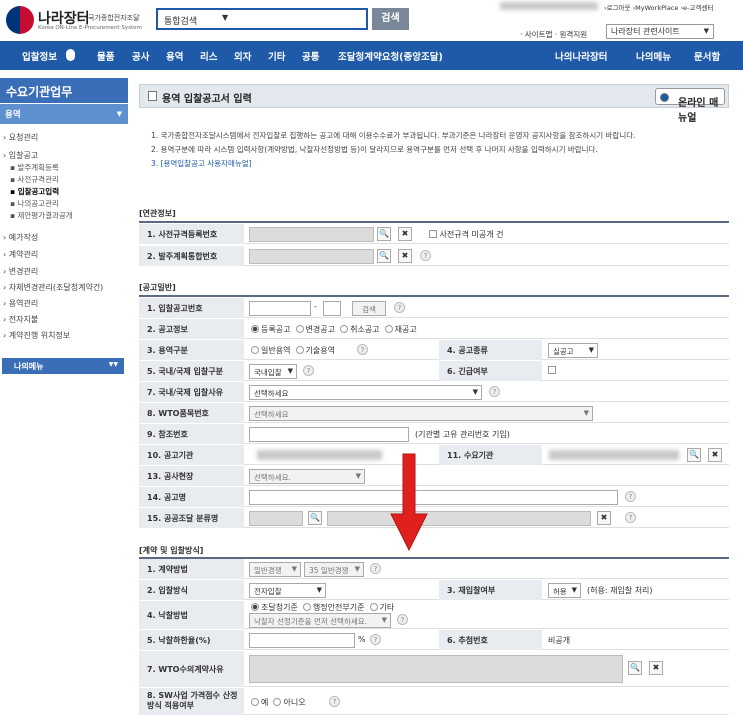 This screenshot has height=715, width=743. What do you see at coordinates (332, 308) in the screenshot?
I see `bid-notice-suffix-input` at bounding box center [332, 308].